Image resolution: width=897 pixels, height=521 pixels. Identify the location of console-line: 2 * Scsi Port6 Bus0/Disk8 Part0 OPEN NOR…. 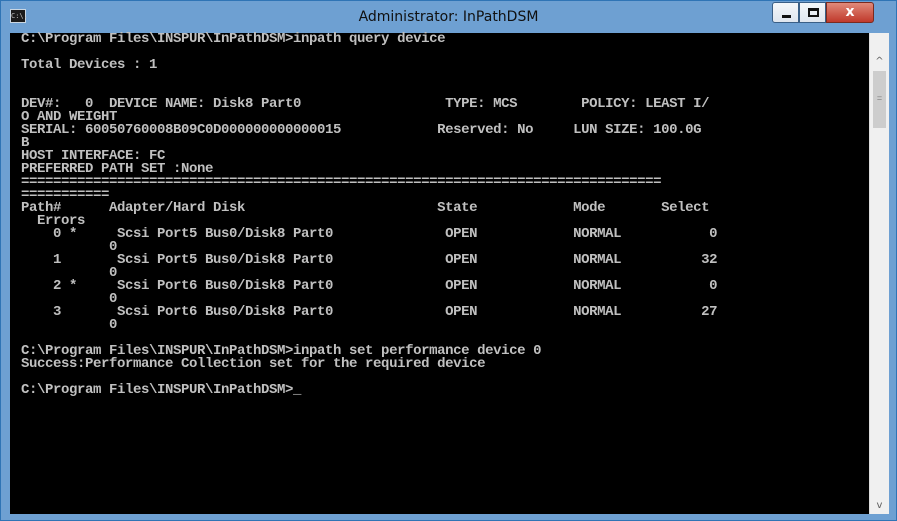
(369, 286).